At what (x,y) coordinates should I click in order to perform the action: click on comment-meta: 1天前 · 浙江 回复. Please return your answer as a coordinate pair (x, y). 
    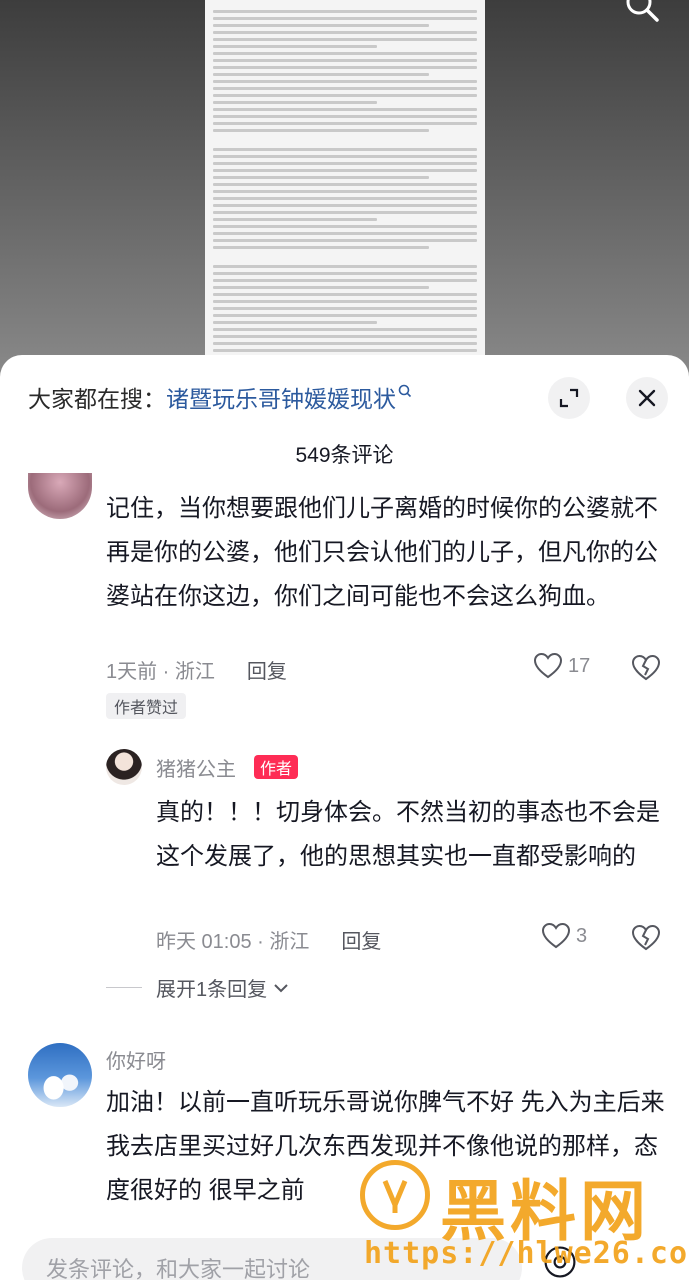
    Looking at the image, I should click on (196, 669).